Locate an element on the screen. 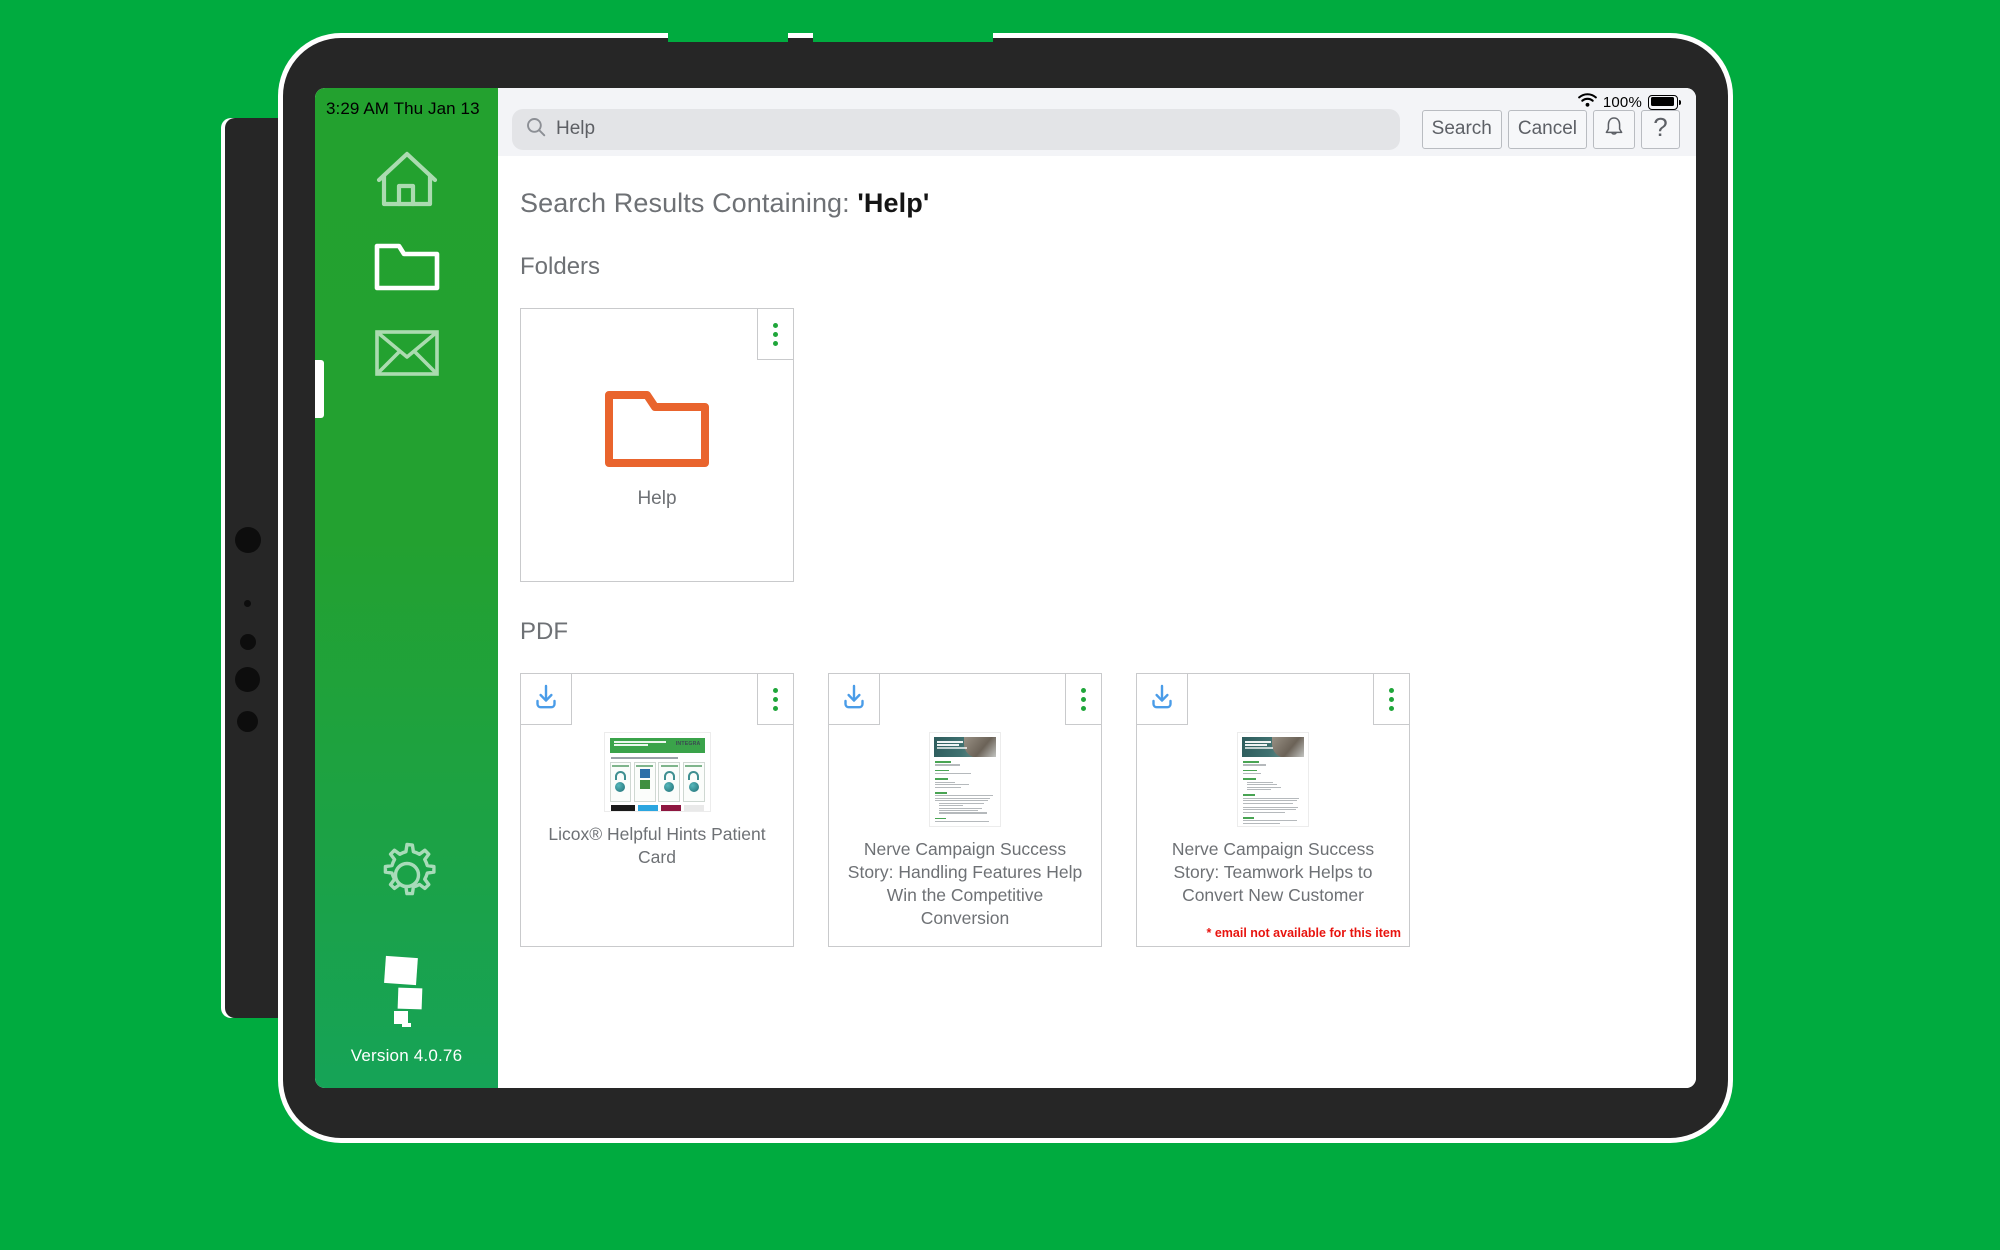  search-input-value: Help is located at coordinates (576, 128).